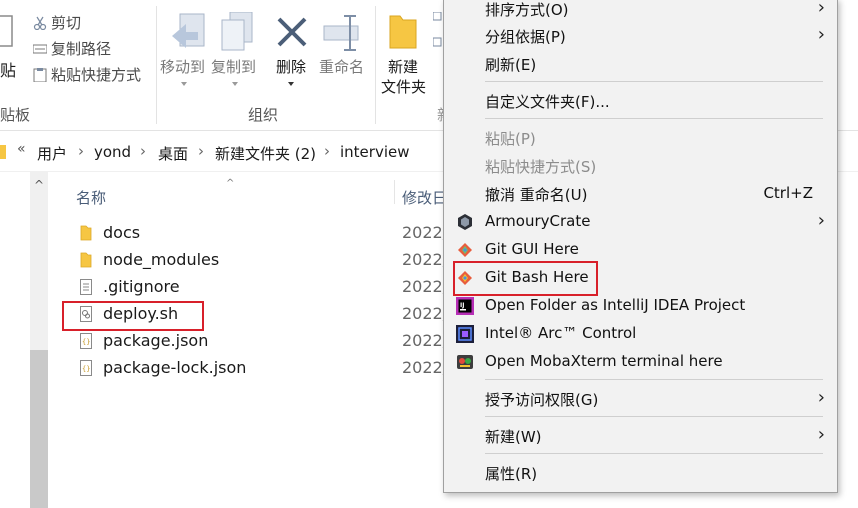  What do you see at coordinates (91, 197) in the screenshot?
I see `column-header-name: 名称` at bounding box center [91, 197].